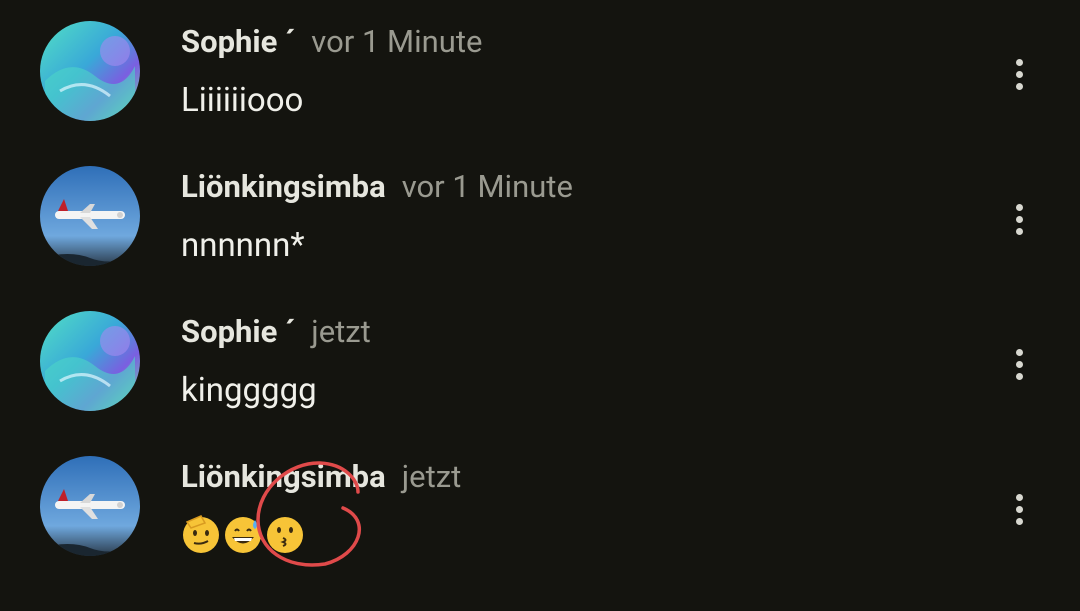 The width and height of the screenshot is (1080, 611). I want to click on comment-text: kinggggg, so click(249, 390).